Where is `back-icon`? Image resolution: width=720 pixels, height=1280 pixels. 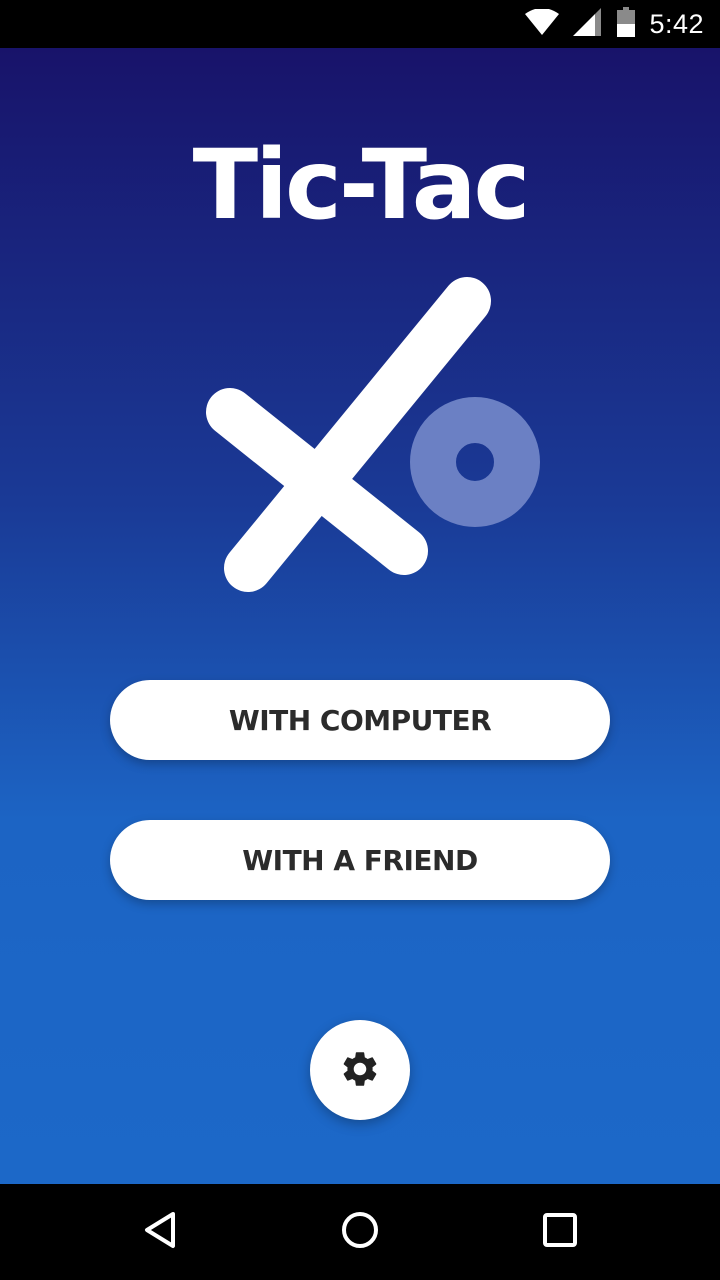
back-icon is located at coordinates (160, 1232).